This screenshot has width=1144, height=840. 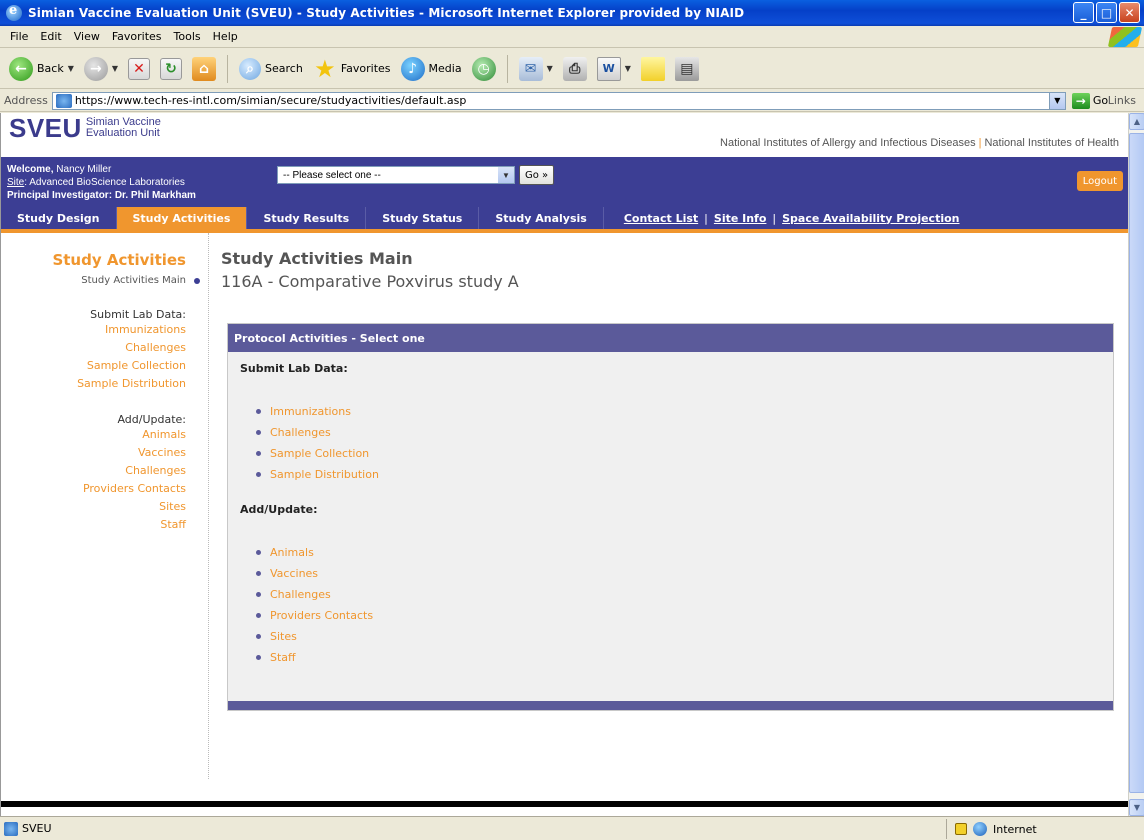 What do you see at coordinates (537, 175) in the screenshot?
I see `study-go-button: Go »` at bounding box center [537, 175].